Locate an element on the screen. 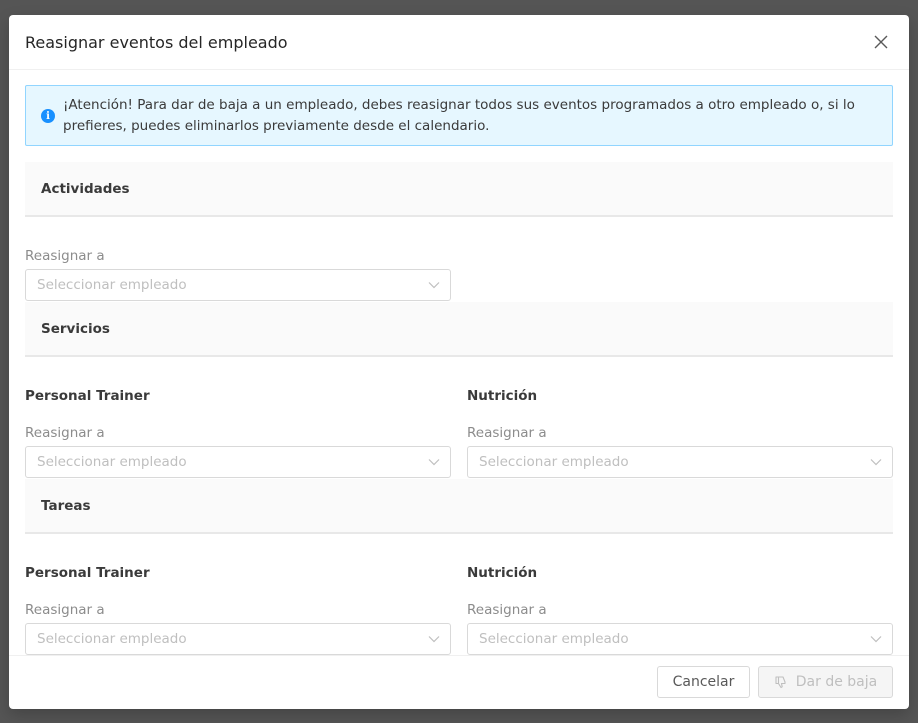 The height and width of the screenshot is (723, 918). activities-reassign-label: Reasignar a is located at coordinates (65, 256).